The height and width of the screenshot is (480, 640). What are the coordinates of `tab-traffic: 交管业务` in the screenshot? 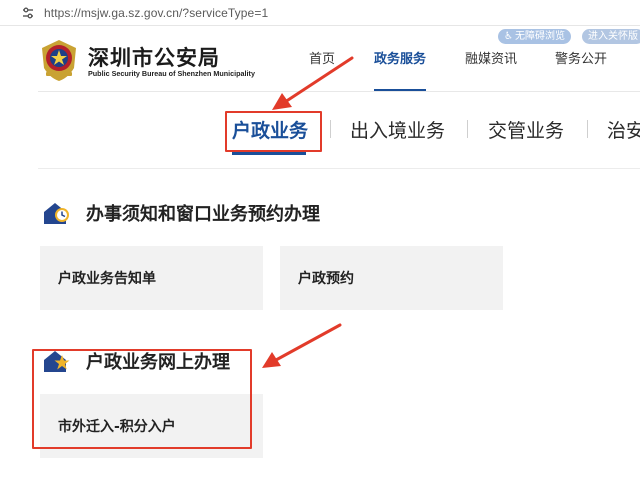 It's located at (526, 129).